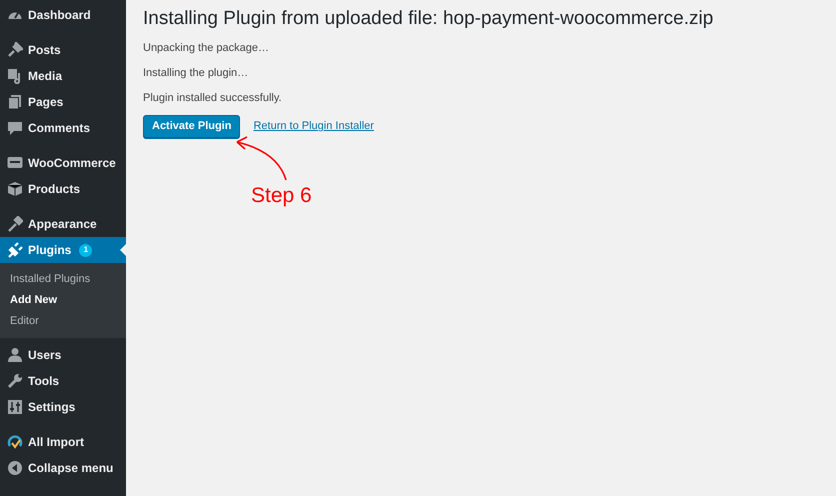 Image resolution: width=836 pixels, height=496 pixels. What do you see at coordinates (63, 250) in the screenshot?
I see `menu-item: Plugins 1` at bounding box center [63, 250].